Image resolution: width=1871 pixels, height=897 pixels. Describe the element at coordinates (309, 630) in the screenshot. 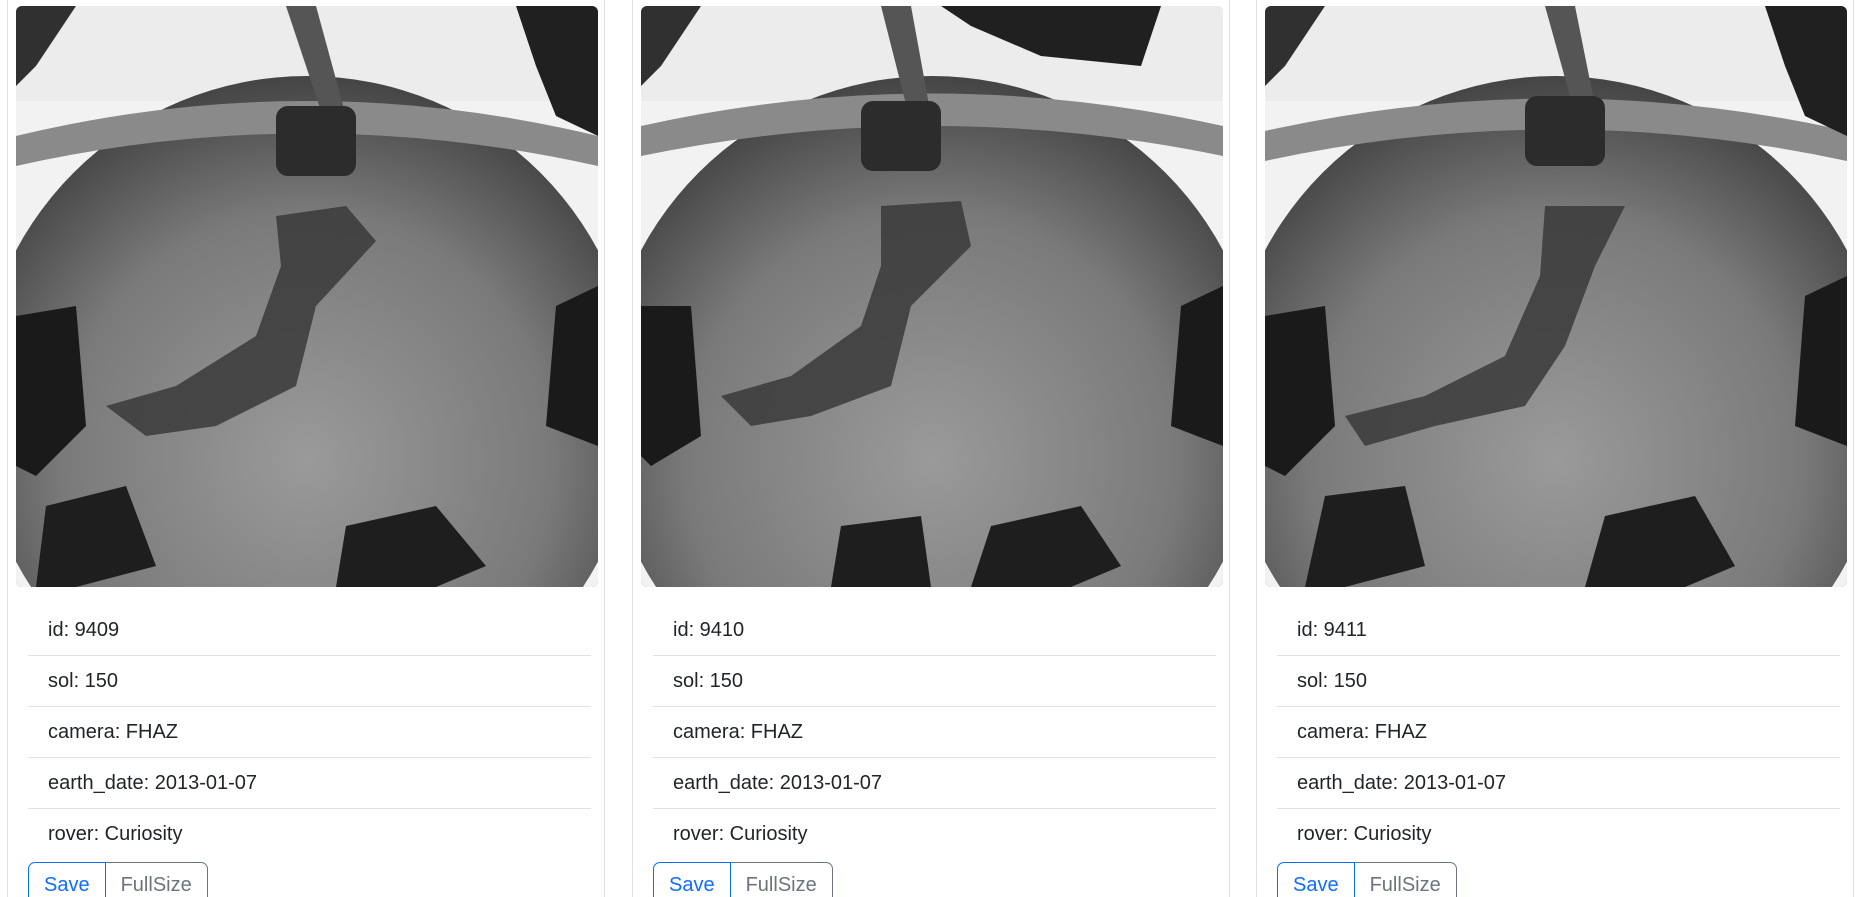

I see `photo-id: id: 9409` at that location.